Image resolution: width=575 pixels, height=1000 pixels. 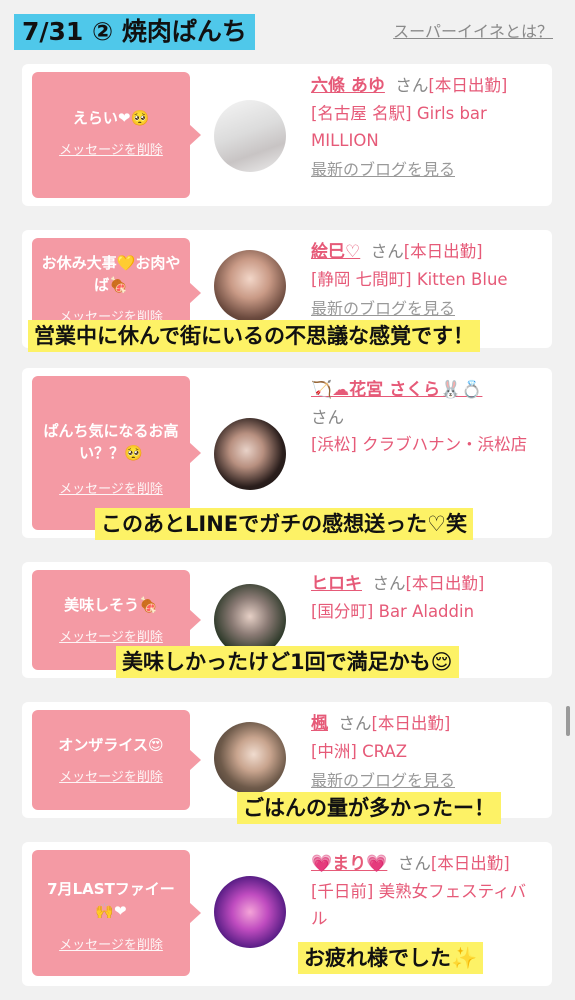 I want to click on cast-name-link: 楓, so click(x=319, y=724).